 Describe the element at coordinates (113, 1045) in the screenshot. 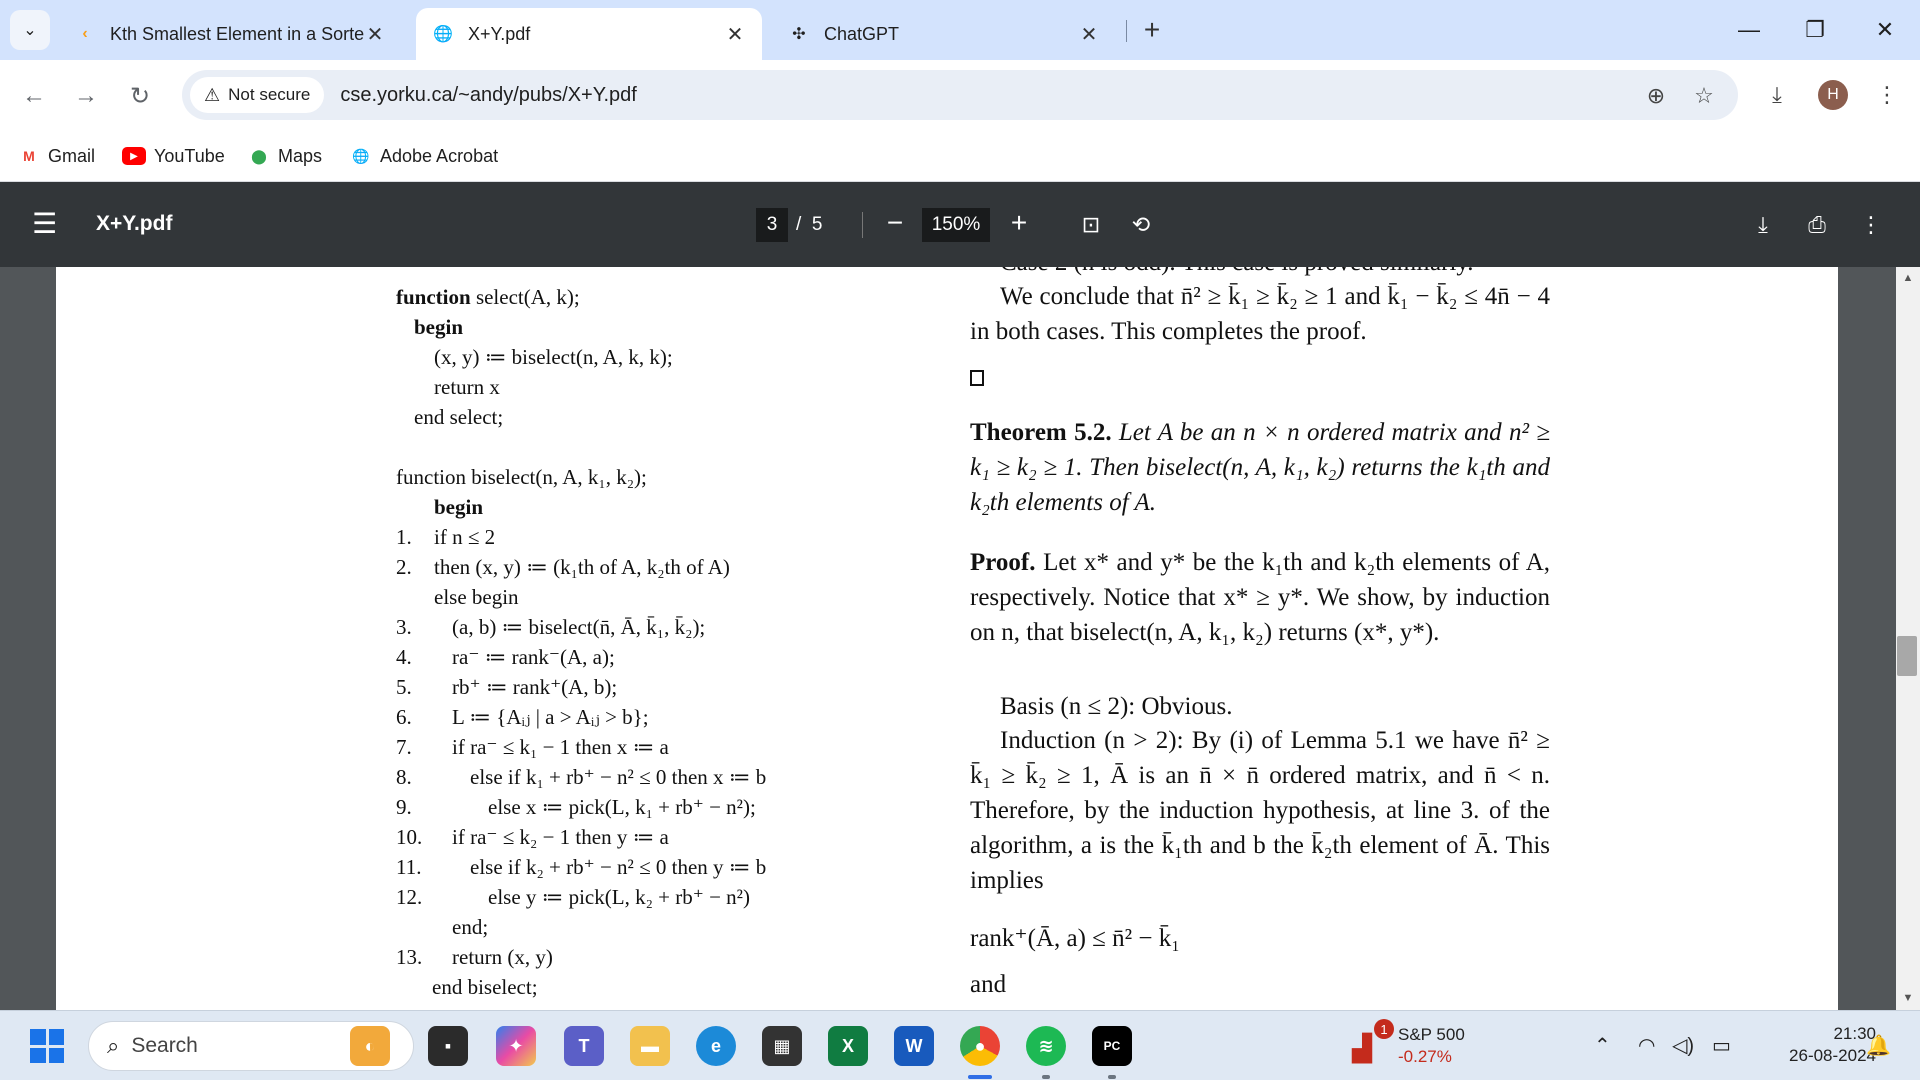

I see `search-icon: ⌕` at that location.